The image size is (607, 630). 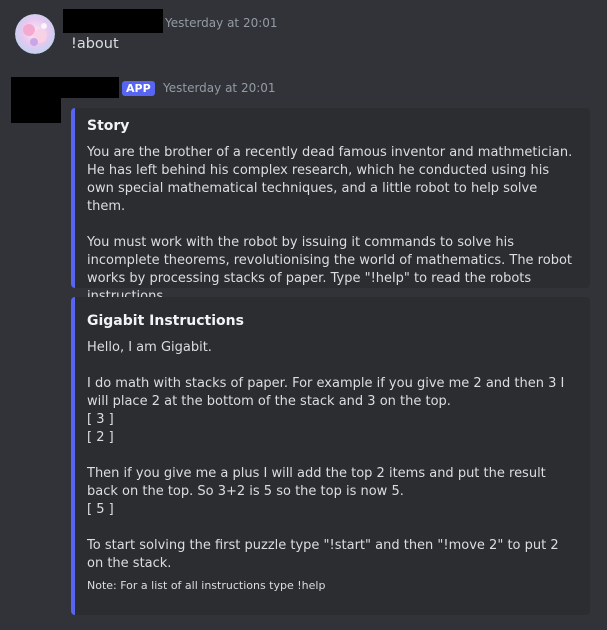 What do you see at coordinates (36, 100) in the screenshot?
I see `redacted-bot-avatar` at bounding box center [36, 100].